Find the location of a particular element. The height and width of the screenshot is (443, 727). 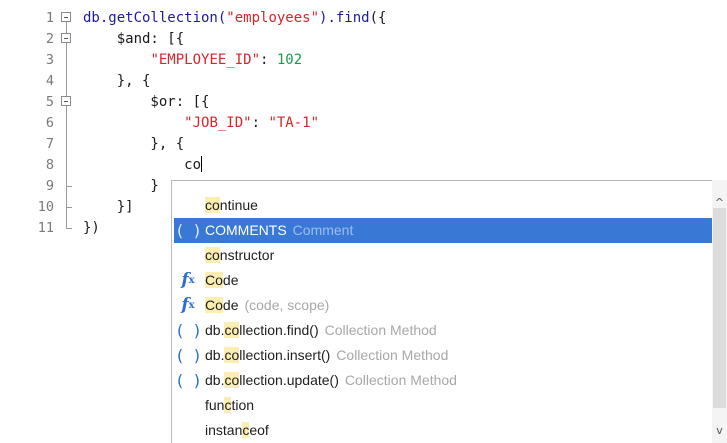

autocomplete-item: ( ) db.collection.find() Collection Method is located at coordinates (443, 330).